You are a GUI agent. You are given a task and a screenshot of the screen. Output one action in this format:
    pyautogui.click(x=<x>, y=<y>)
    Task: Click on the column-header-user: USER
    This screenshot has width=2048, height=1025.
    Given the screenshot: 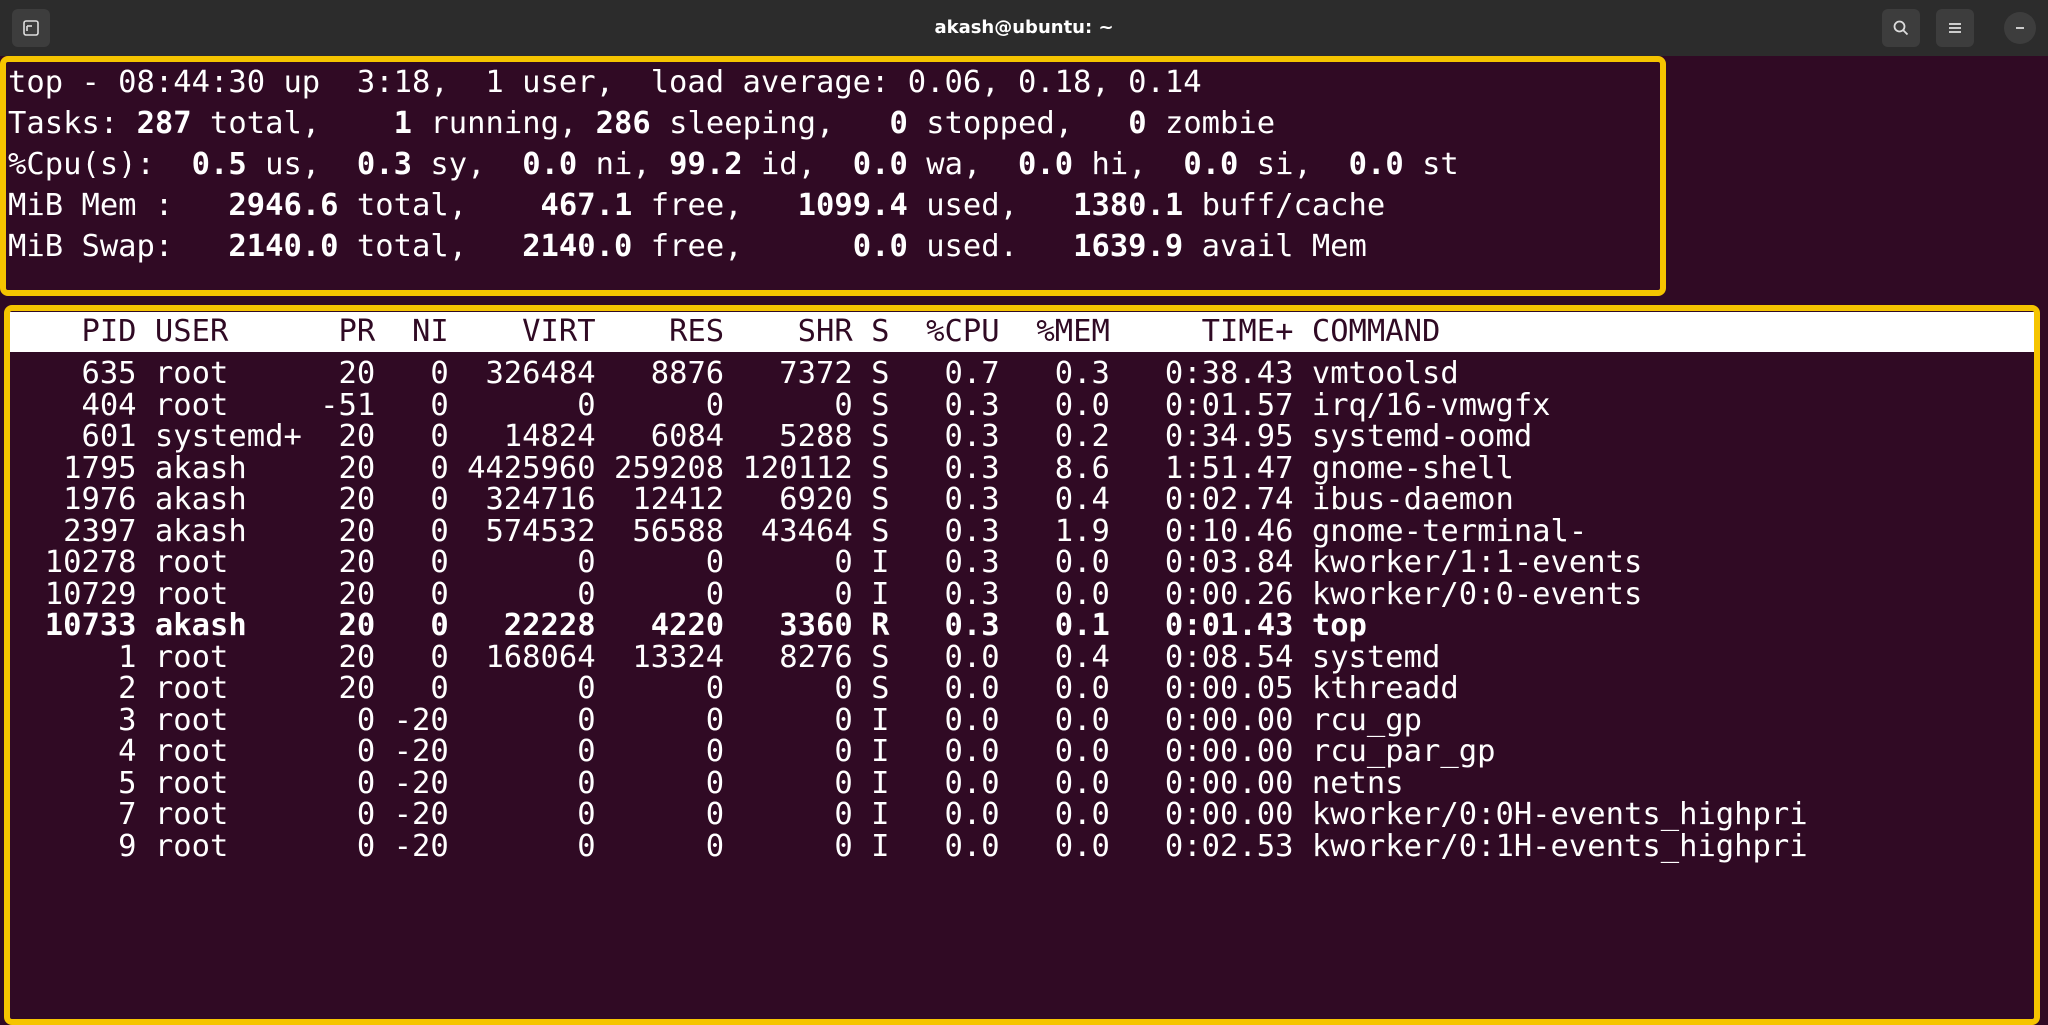 What is the action you would take?
    pyautogui.click(x=219, y=331)
    